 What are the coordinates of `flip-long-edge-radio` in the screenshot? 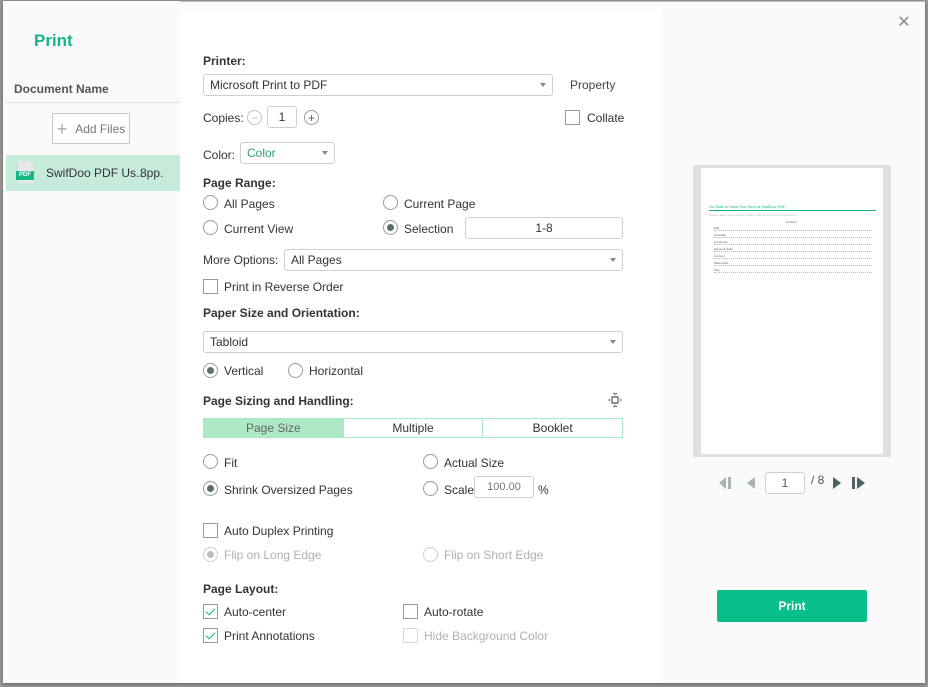 It's located at (210, 554).